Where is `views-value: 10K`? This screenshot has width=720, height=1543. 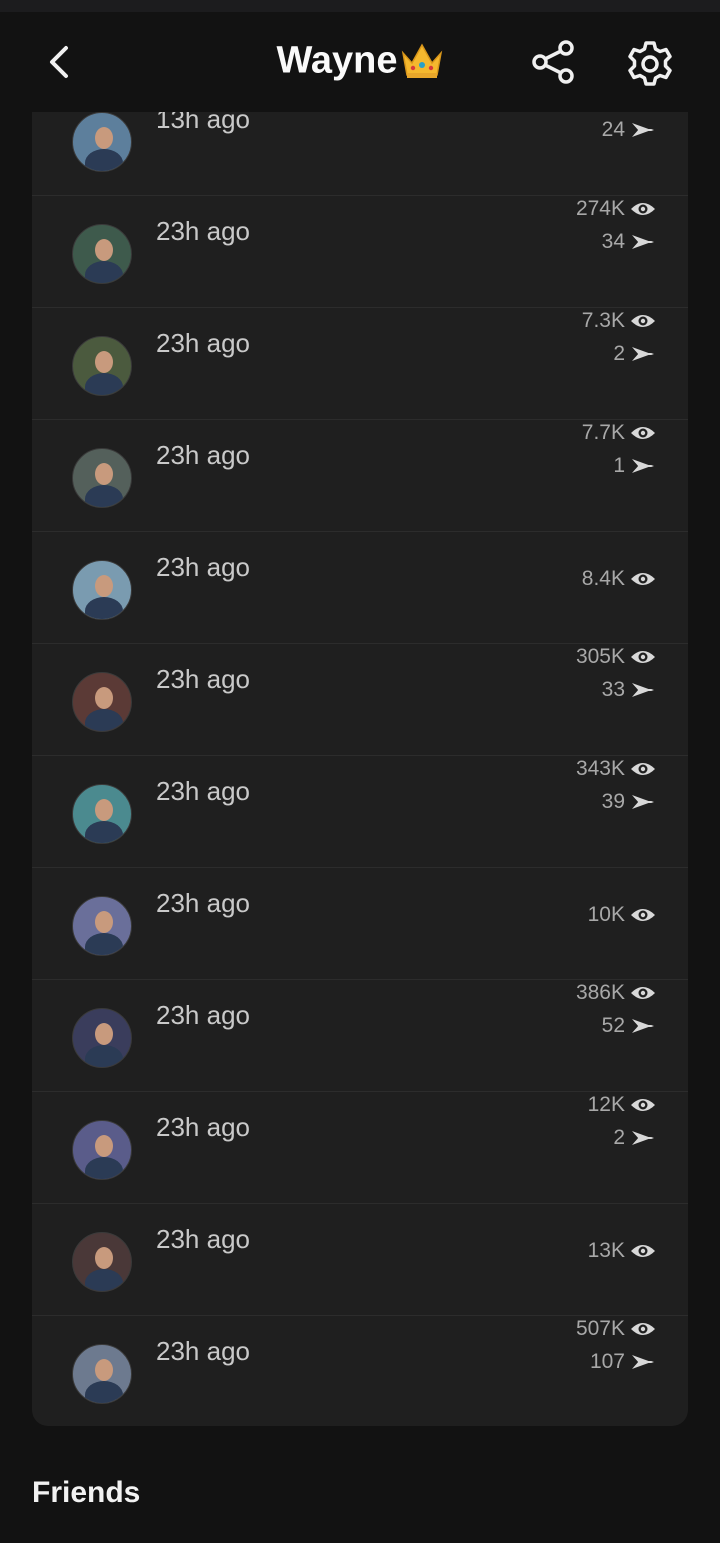 views-value: 10K is located at coordinates (606, 914).